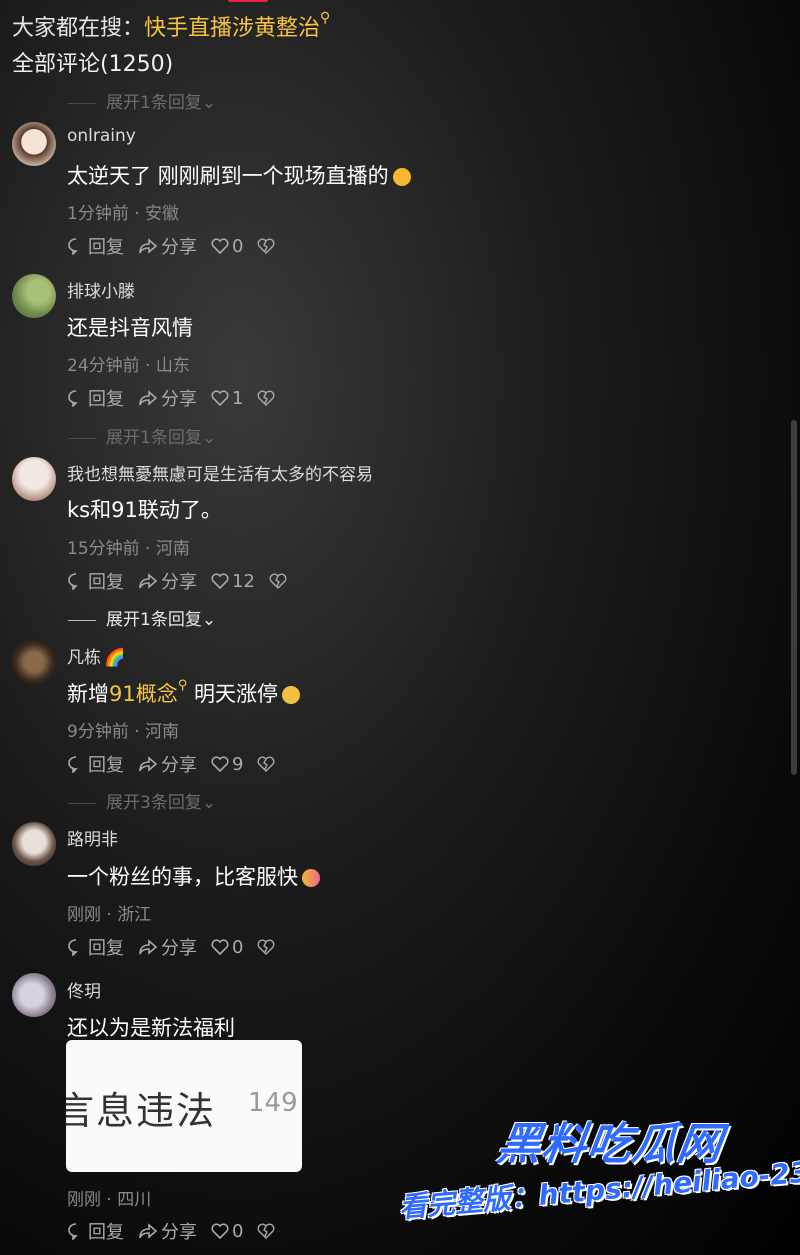 Image resolution: width=800 pixels, height=1255 pixels. I want to click on image-number: 149, so click(273, 1103).